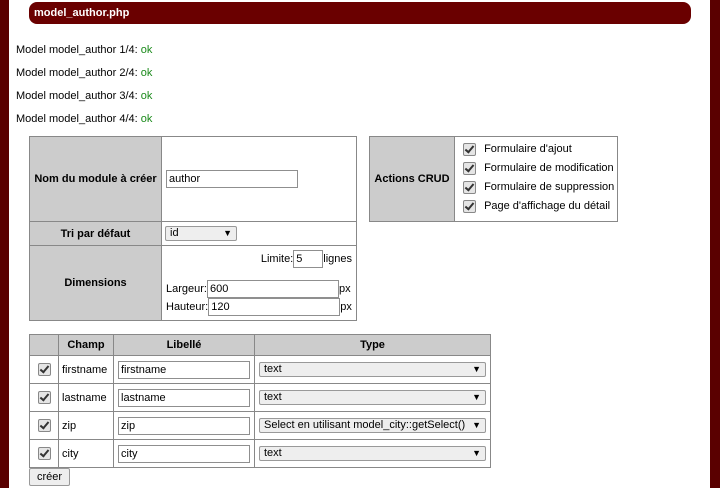  What do you see at coordinates (360, 13) in the screenshot?
I see `page-title-bar: model_author.php` at bounding box center [360, 13].